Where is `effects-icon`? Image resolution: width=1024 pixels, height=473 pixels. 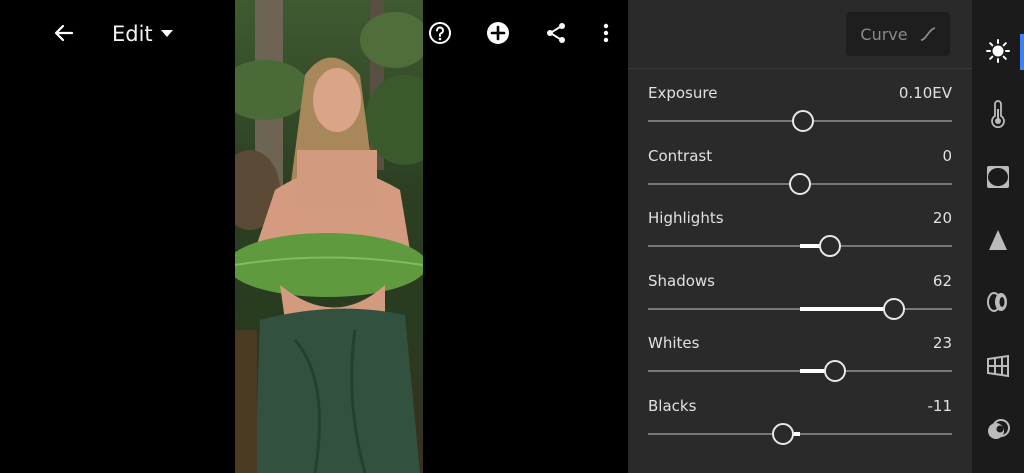 effects-icon is located at coordinates (998, 177).